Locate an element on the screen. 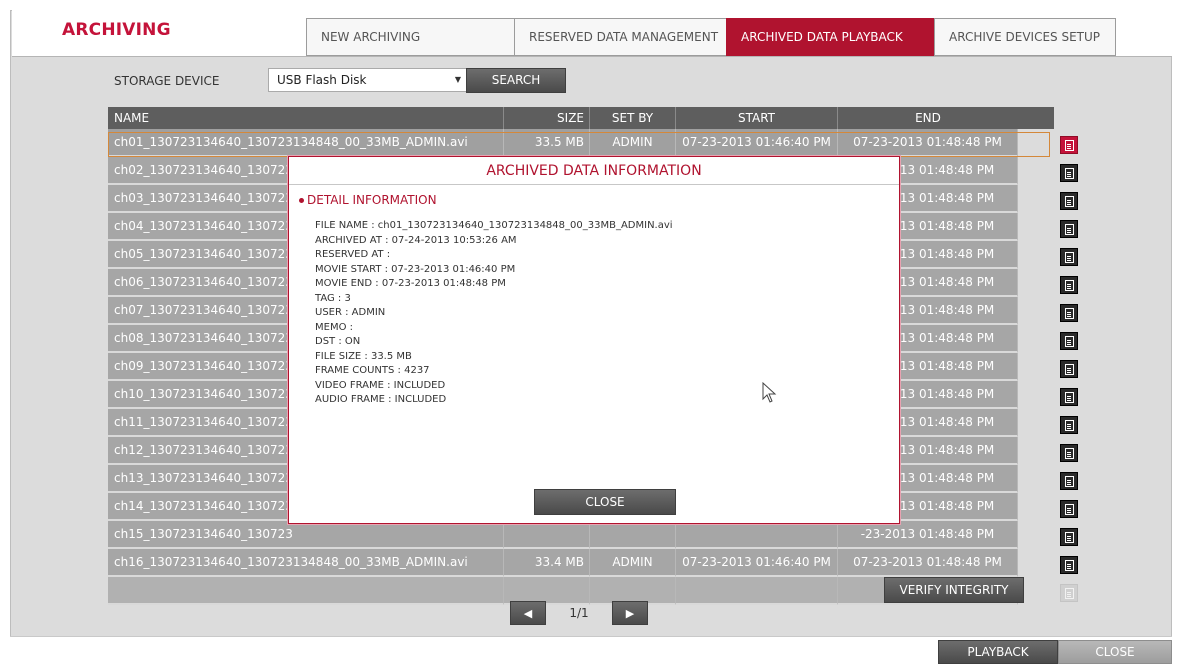 This screenshot has width=1180, height=664. cell-set-by is located at coordinates (633, 535).